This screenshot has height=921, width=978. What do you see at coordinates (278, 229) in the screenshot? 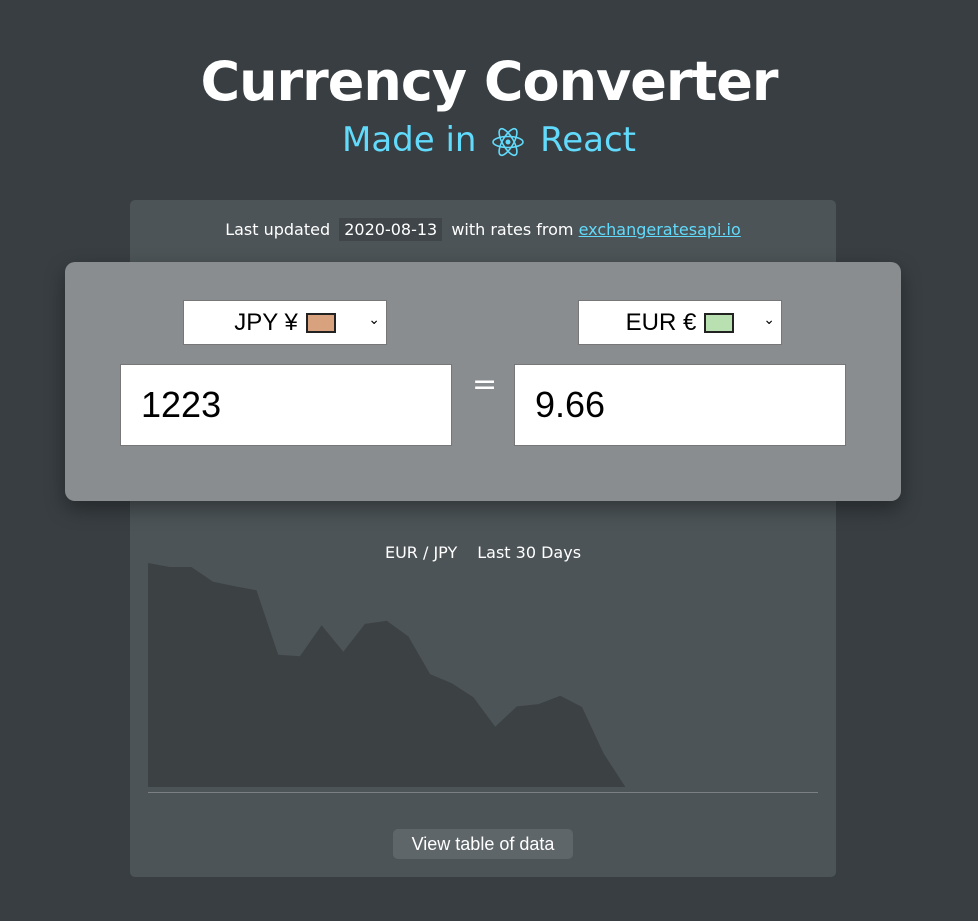
I see `updated-label: Last updated` at bounding box center [278, 229].